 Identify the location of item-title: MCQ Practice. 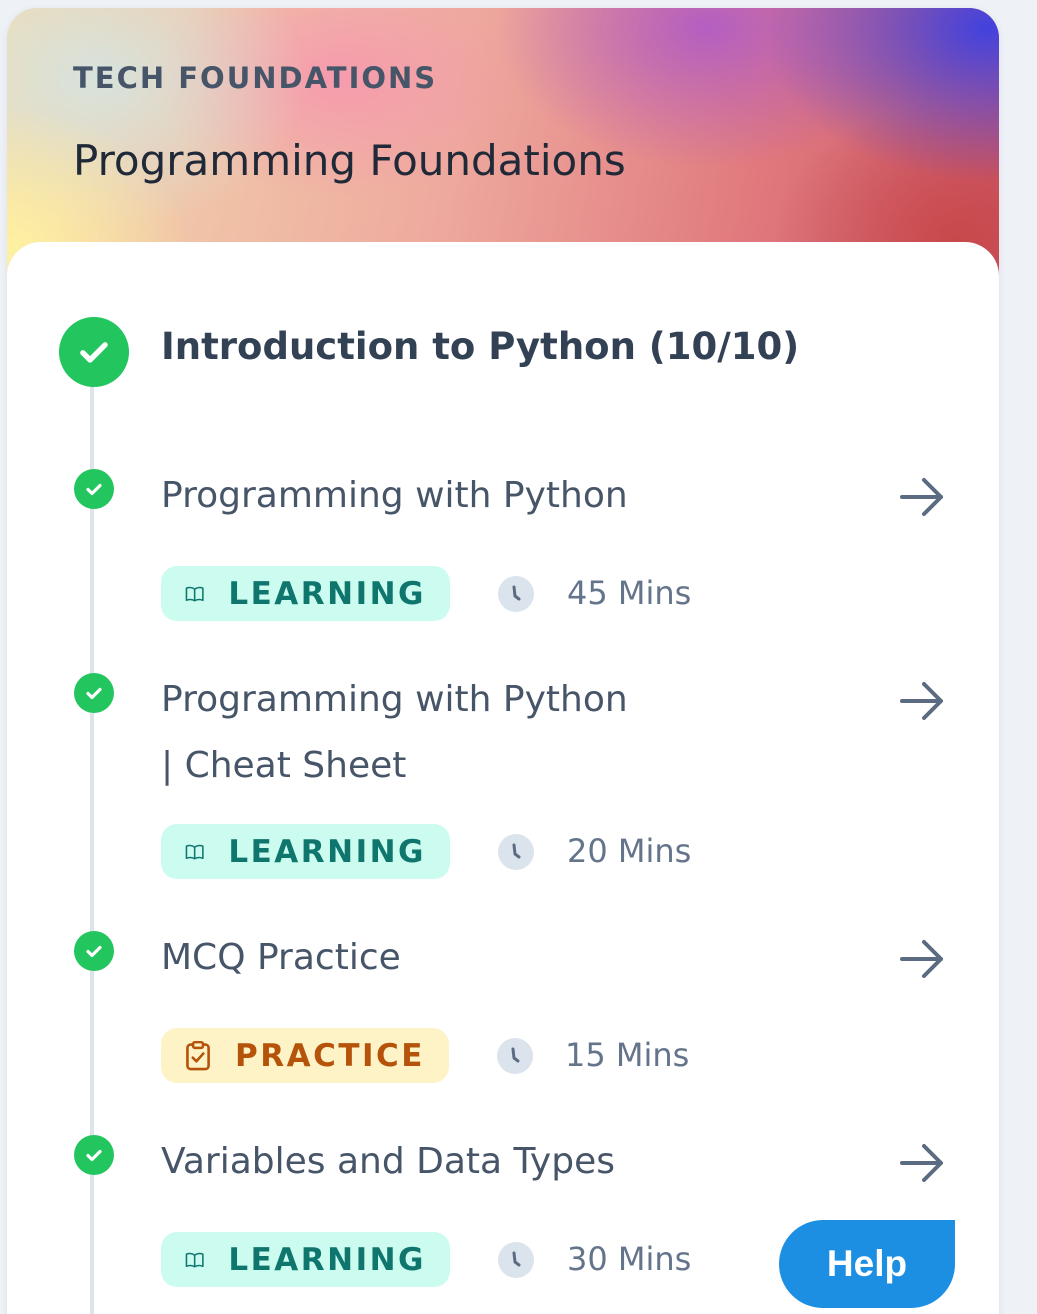
(281, 958).